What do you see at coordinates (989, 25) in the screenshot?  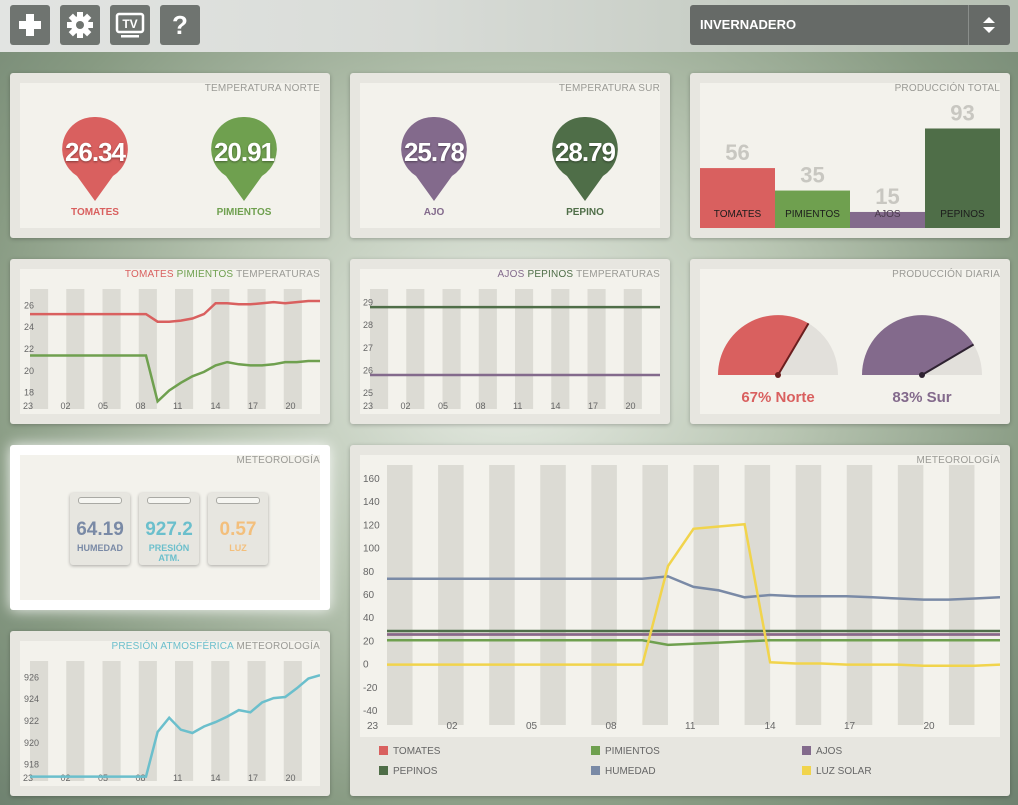 I see `up-down-arrows-icon` at bounding box center [989, 25].